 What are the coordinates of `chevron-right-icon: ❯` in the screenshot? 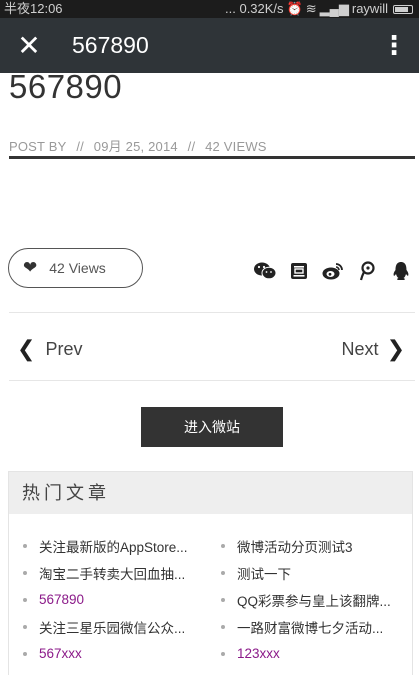 It's located at (395, 348).